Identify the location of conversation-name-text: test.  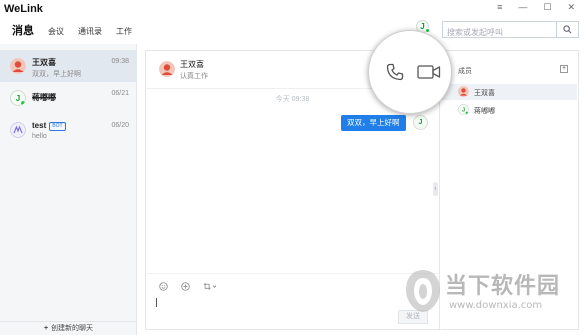
(39, 125).